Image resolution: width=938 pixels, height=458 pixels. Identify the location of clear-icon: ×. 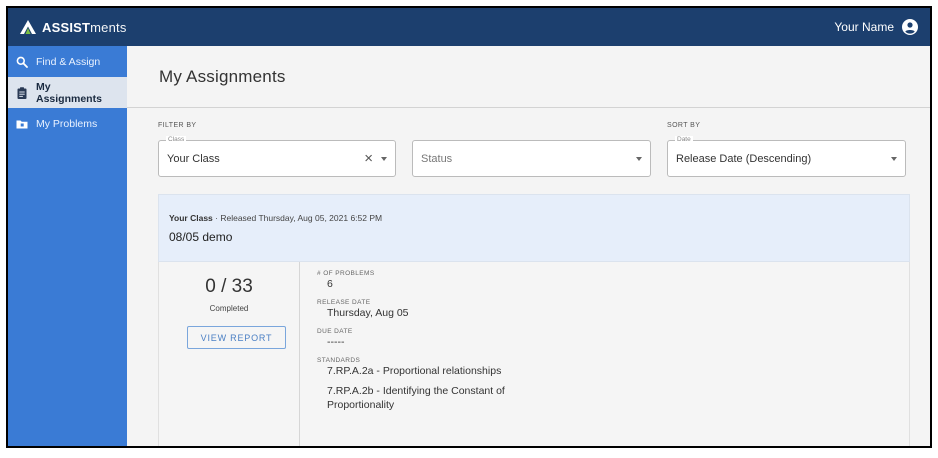
(368, 158).